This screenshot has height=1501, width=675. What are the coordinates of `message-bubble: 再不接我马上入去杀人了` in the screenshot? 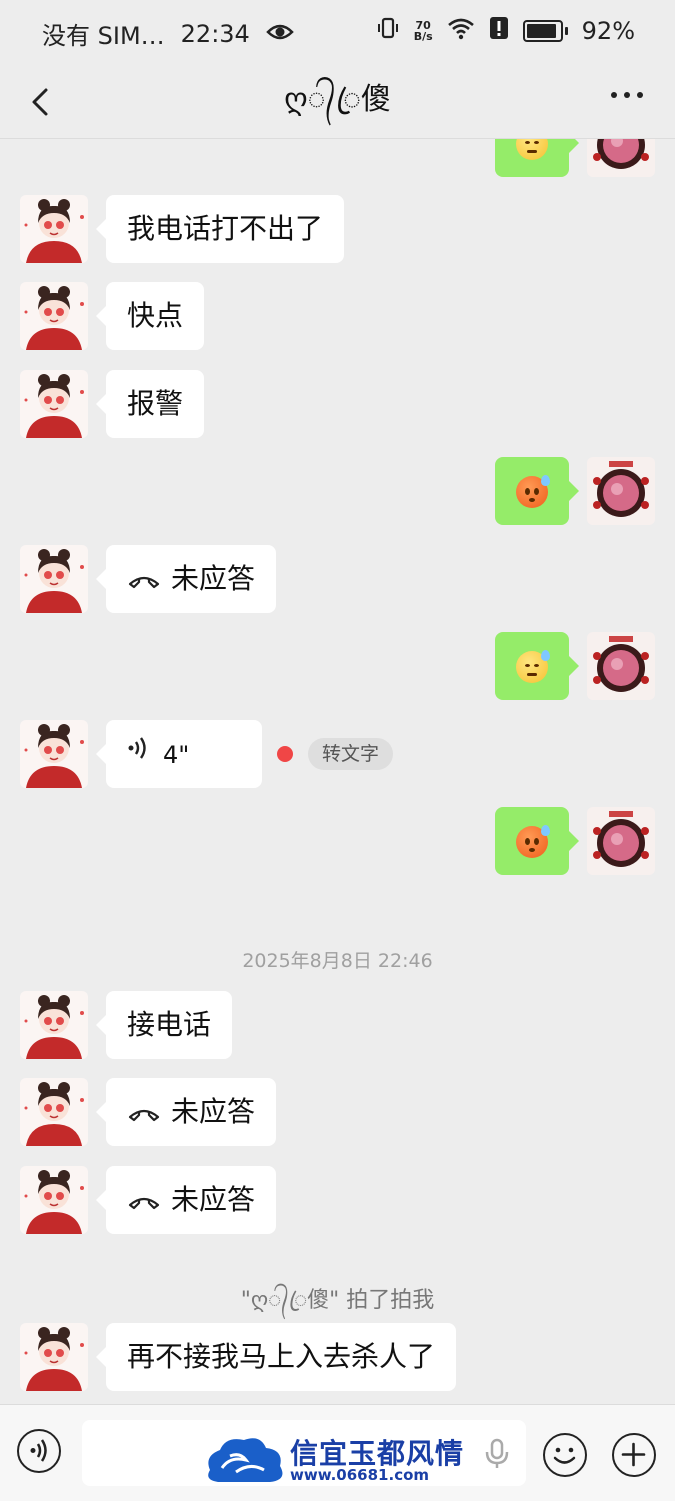 It's located at (276, 1357).